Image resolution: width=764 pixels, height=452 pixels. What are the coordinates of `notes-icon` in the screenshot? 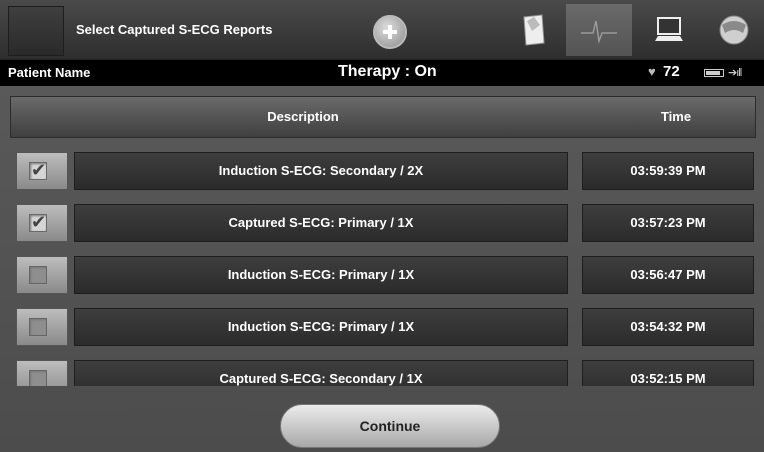 It's located at (534, 30).